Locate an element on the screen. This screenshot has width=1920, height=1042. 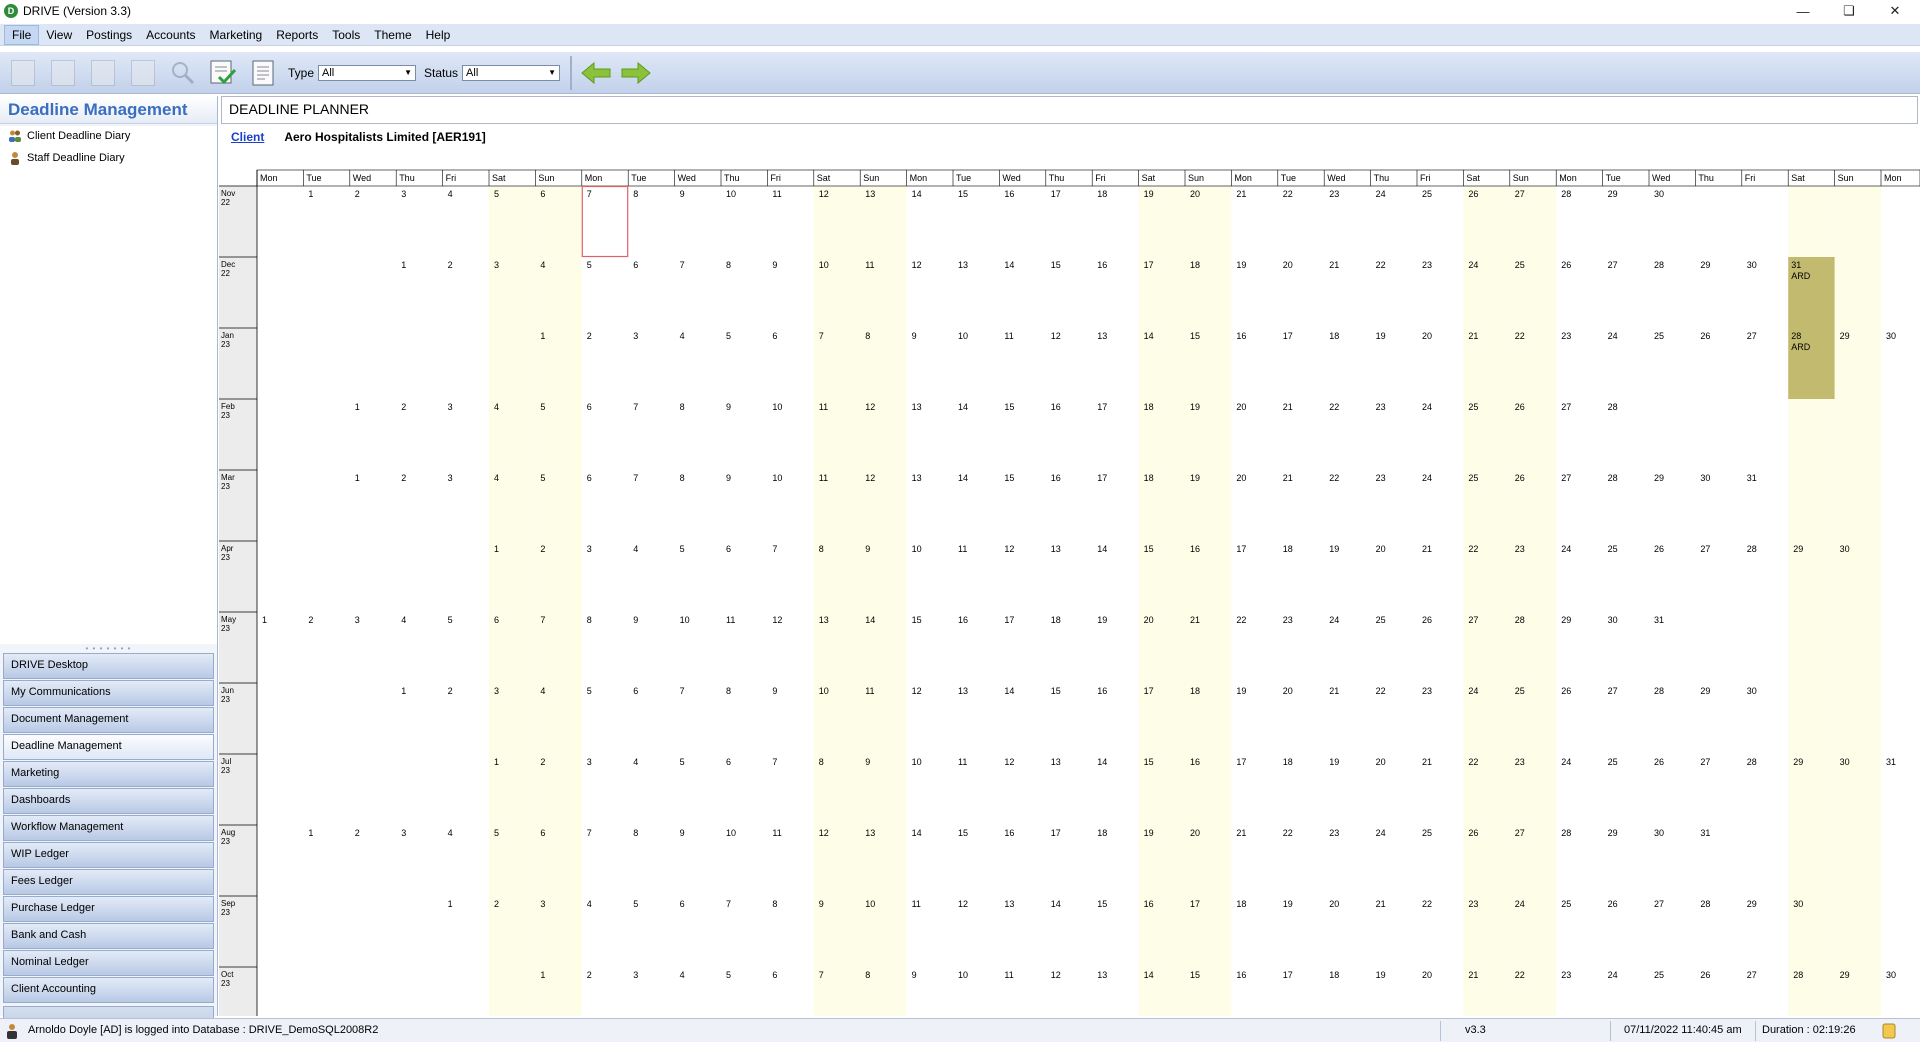
delete-document-icon is located at coordinates (103, 73).